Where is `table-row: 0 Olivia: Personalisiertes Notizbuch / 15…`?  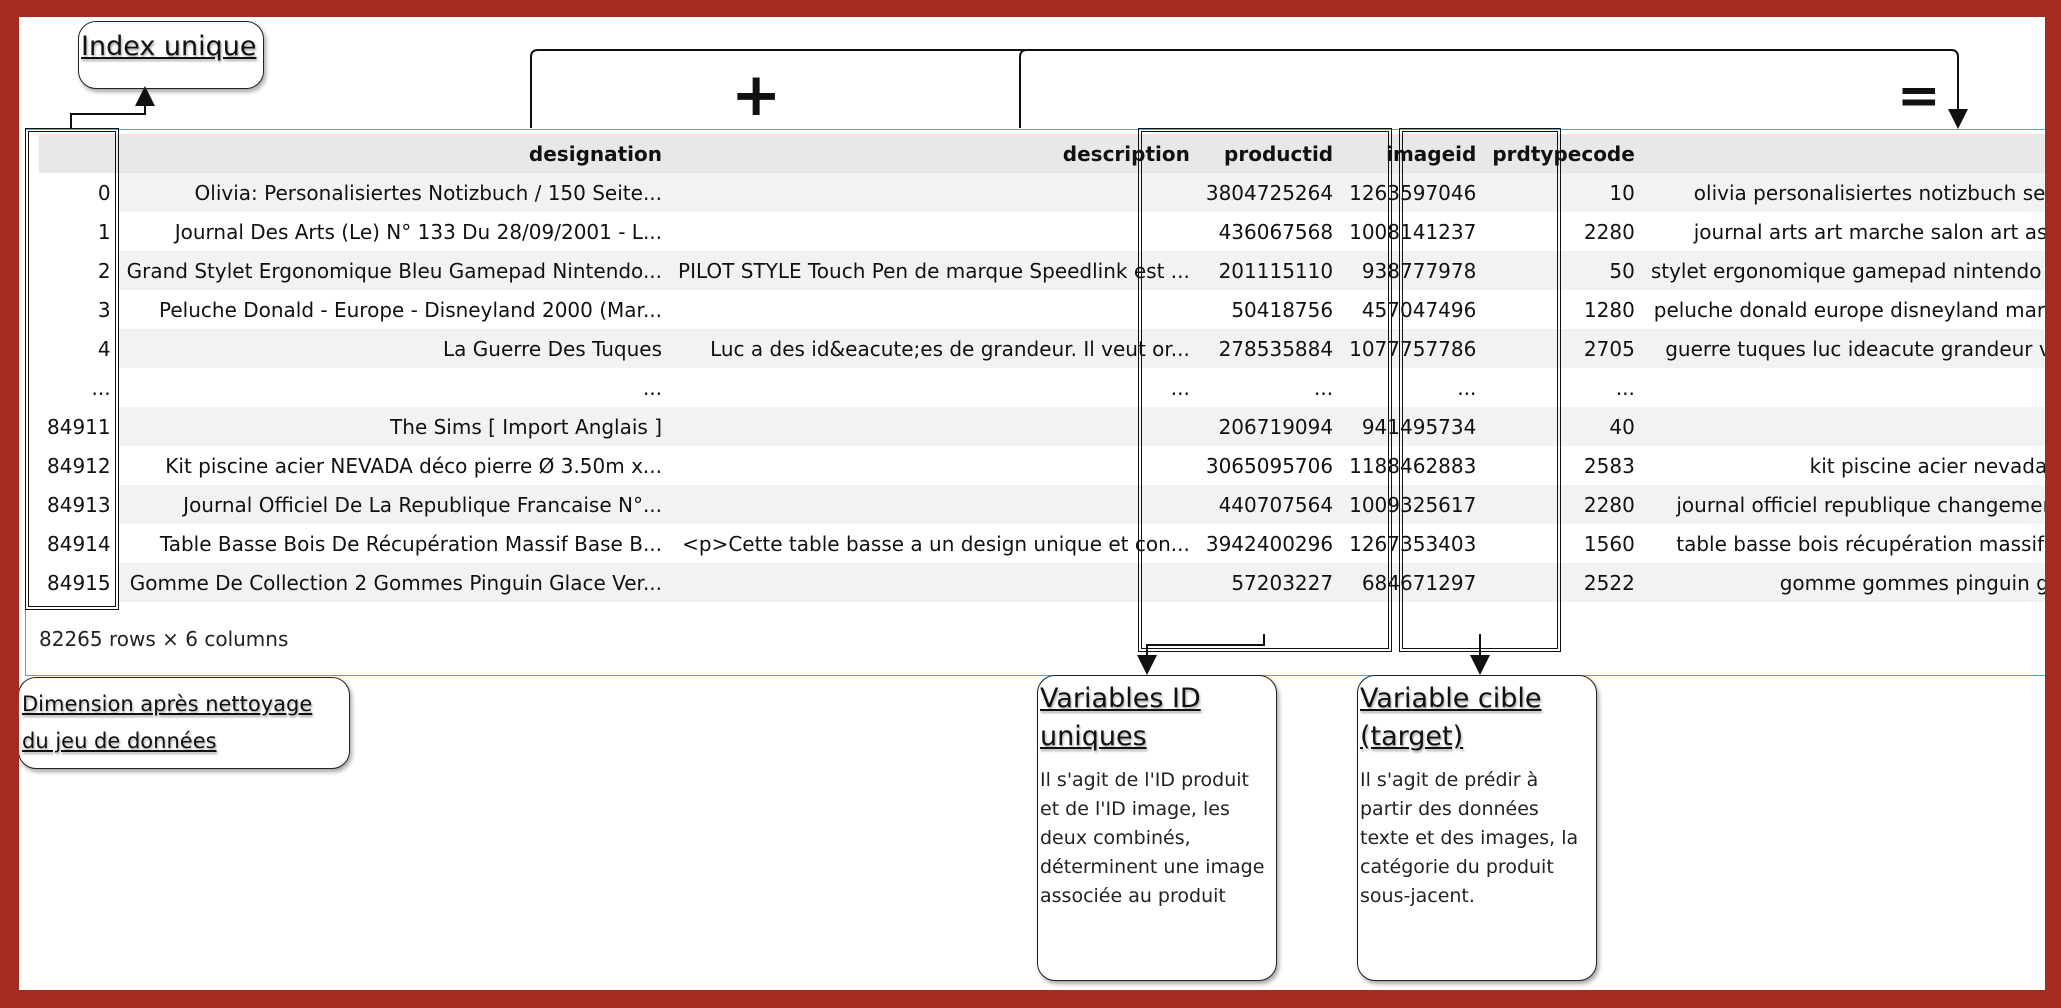
table-row: 0 Olivia: Personalisiertes Notizbuch / 15… is located at coordinates (1042, 192).